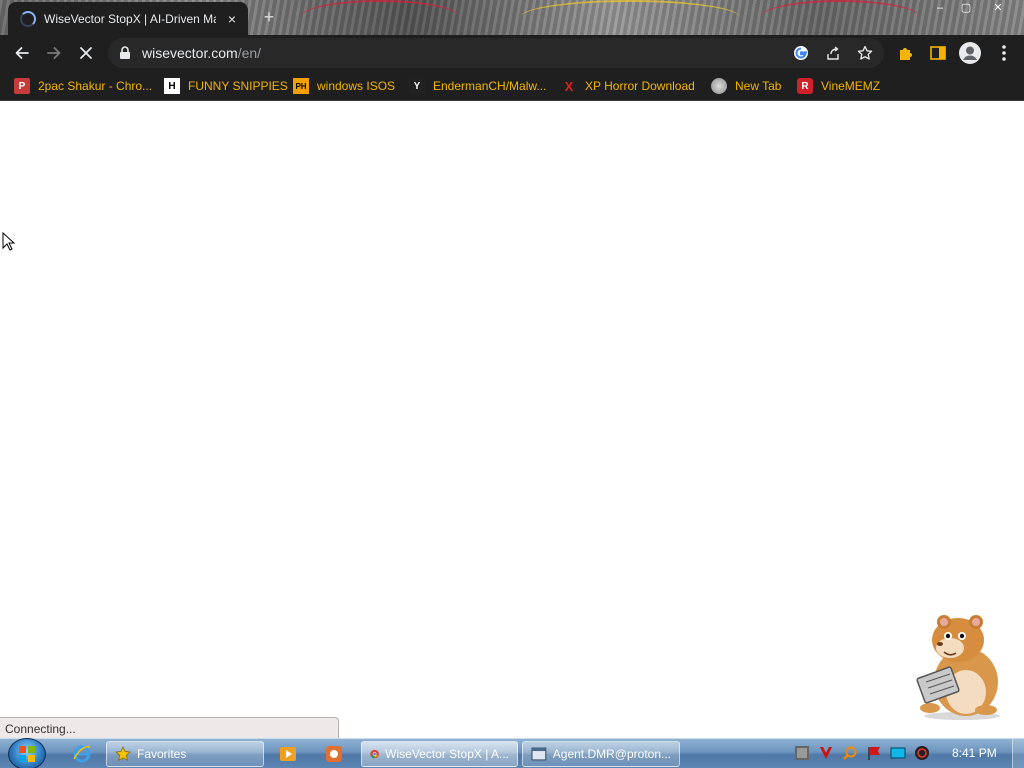 The width and height of the screenshot is (1024, 768). Describe the element at coordinates (801, 53) in the screenshot. I see `google-icon` at that location.